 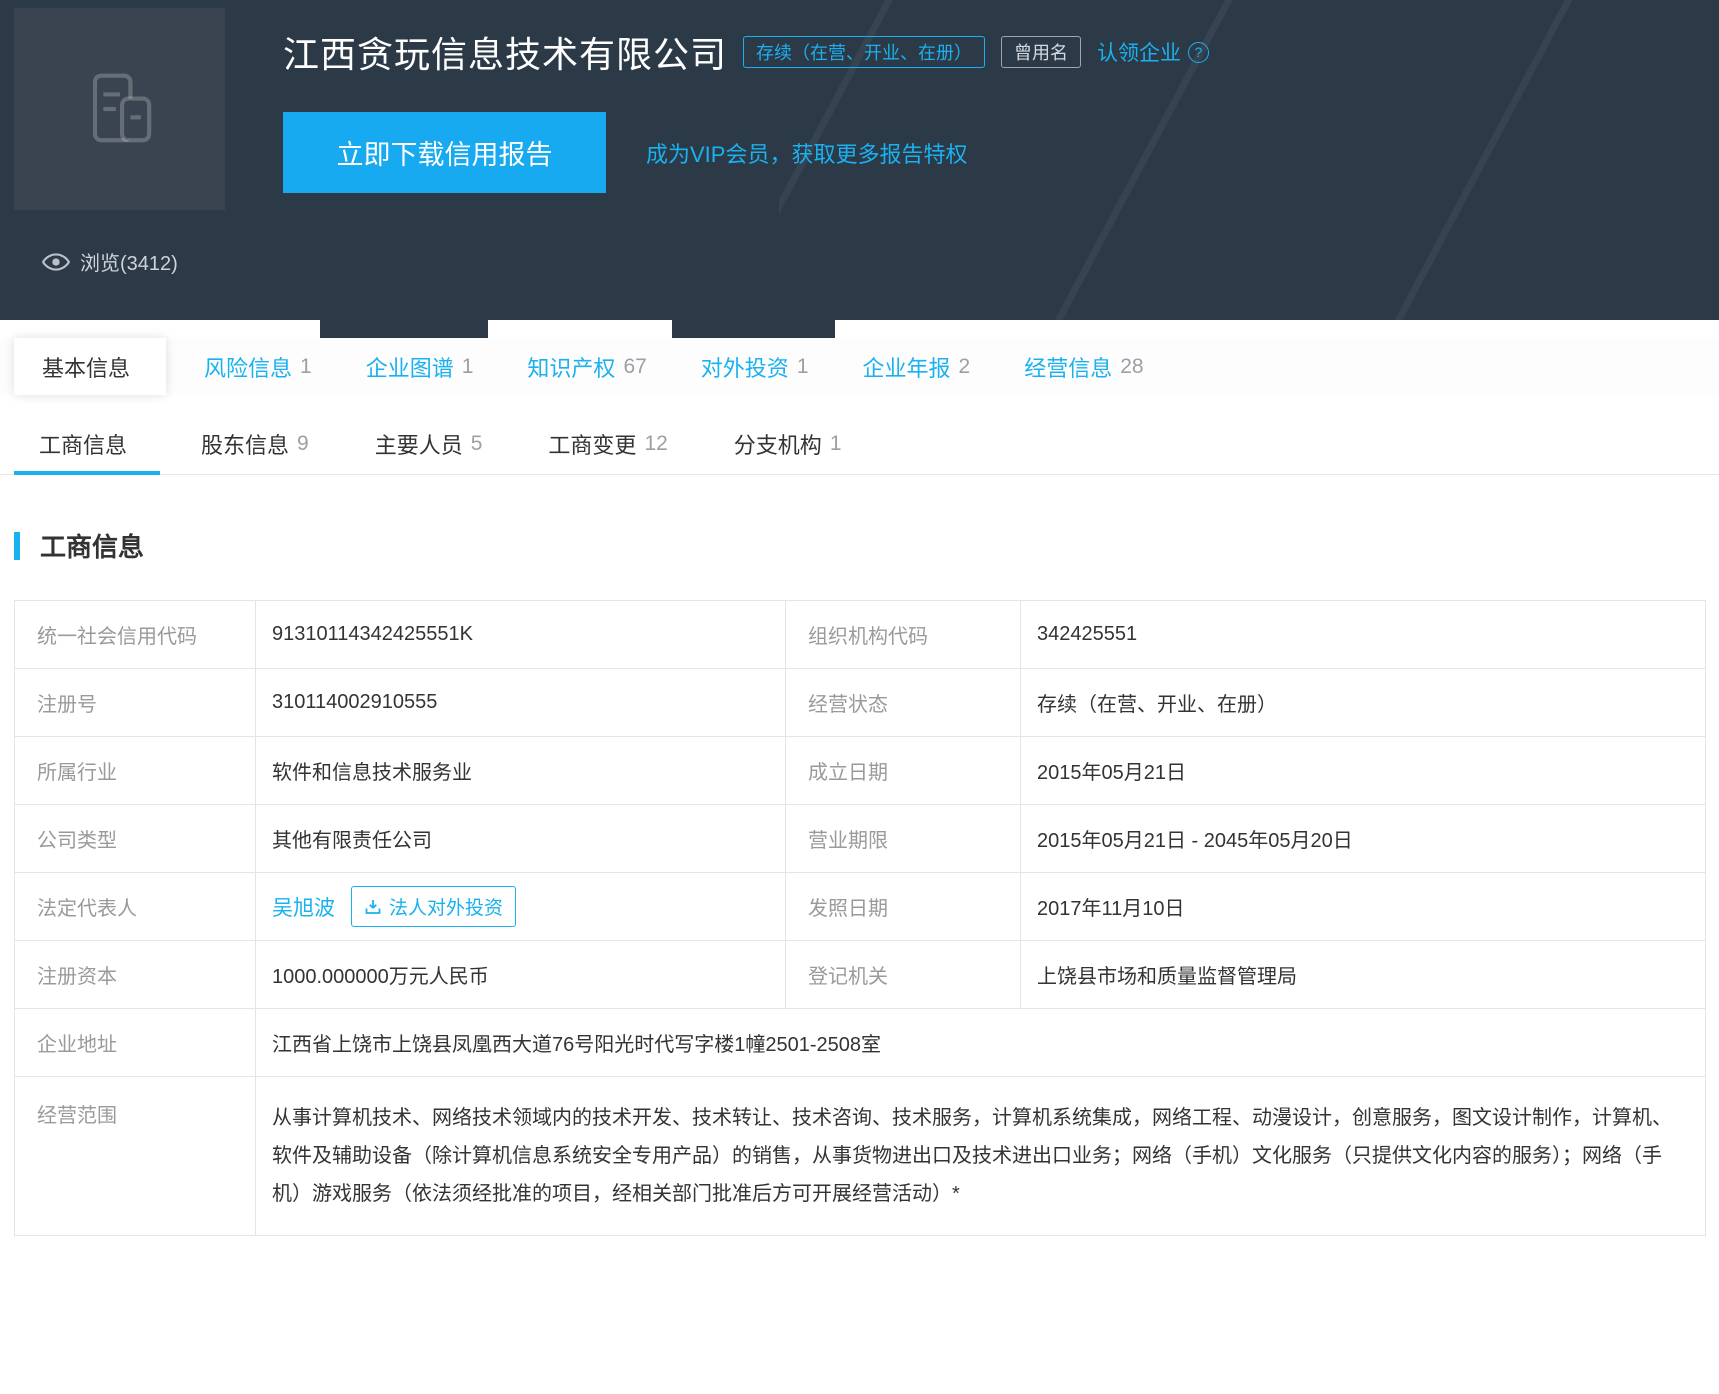 I want to click on field-value: 2015年05月21日, so click(x=1363, y=770).